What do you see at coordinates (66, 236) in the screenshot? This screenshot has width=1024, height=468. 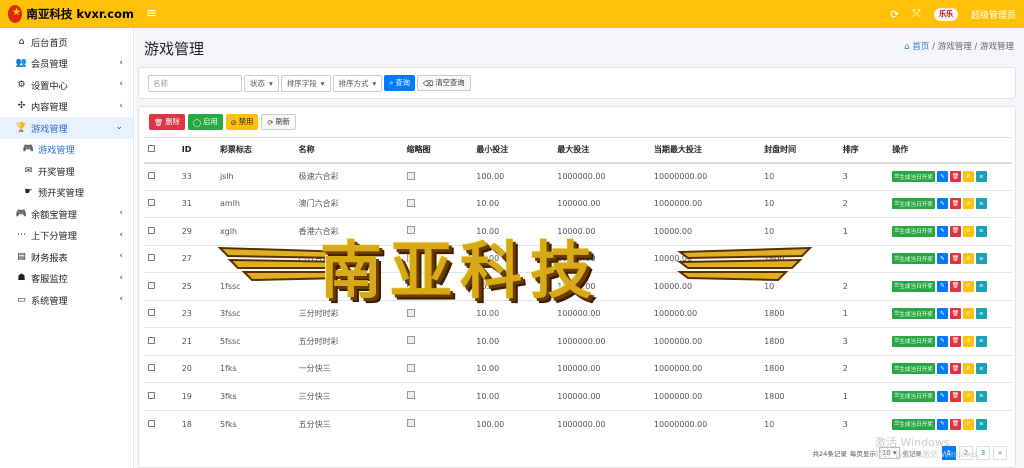 I see `sidebar-item-9: ⋯ 上下分管理 ‹` at bounding box center [66, 236].